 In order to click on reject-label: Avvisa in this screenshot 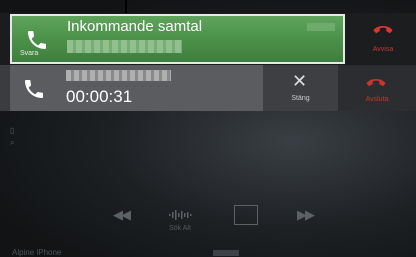, I will do `click(383, 49)`.